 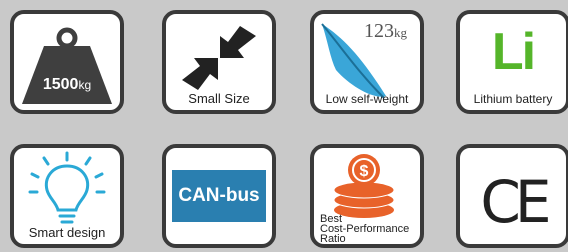 I want to click on cost-performance-label: Best Cost-Performance Ratio, so click(x=365, y=229).